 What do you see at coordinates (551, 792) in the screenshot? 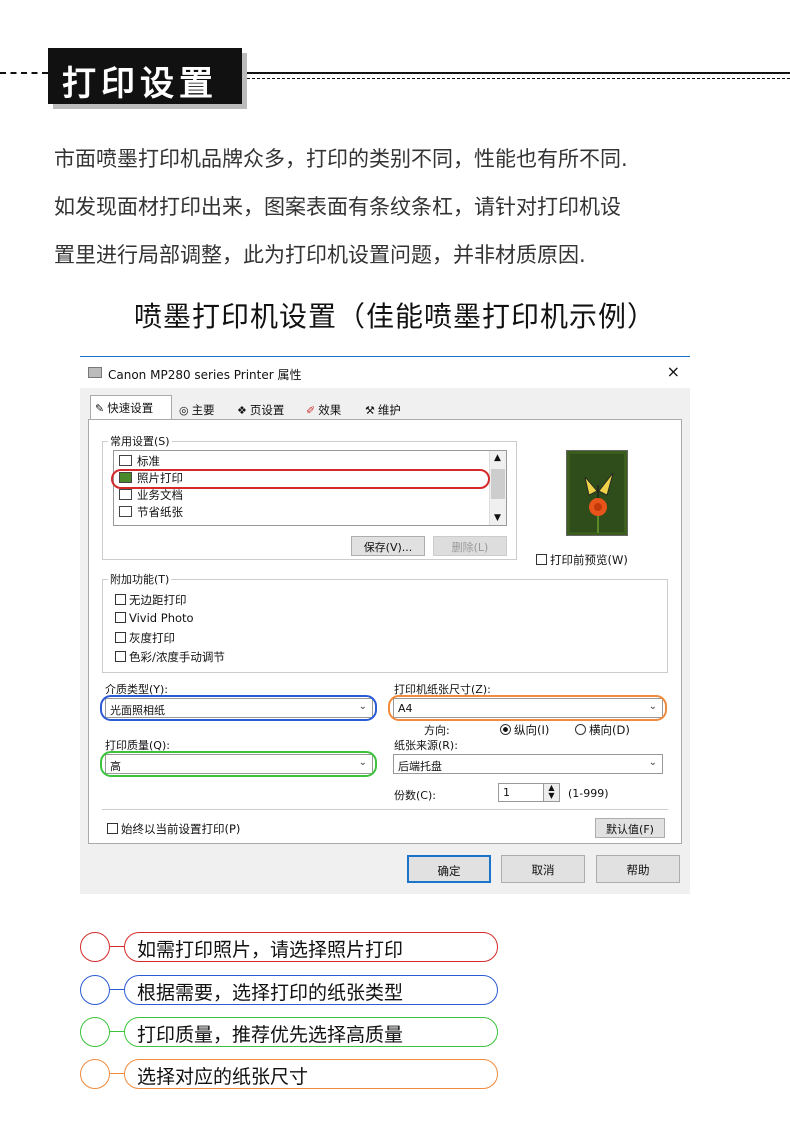
I see `spinner-icon: ▲ ▼` at bounding box center [551, 792].